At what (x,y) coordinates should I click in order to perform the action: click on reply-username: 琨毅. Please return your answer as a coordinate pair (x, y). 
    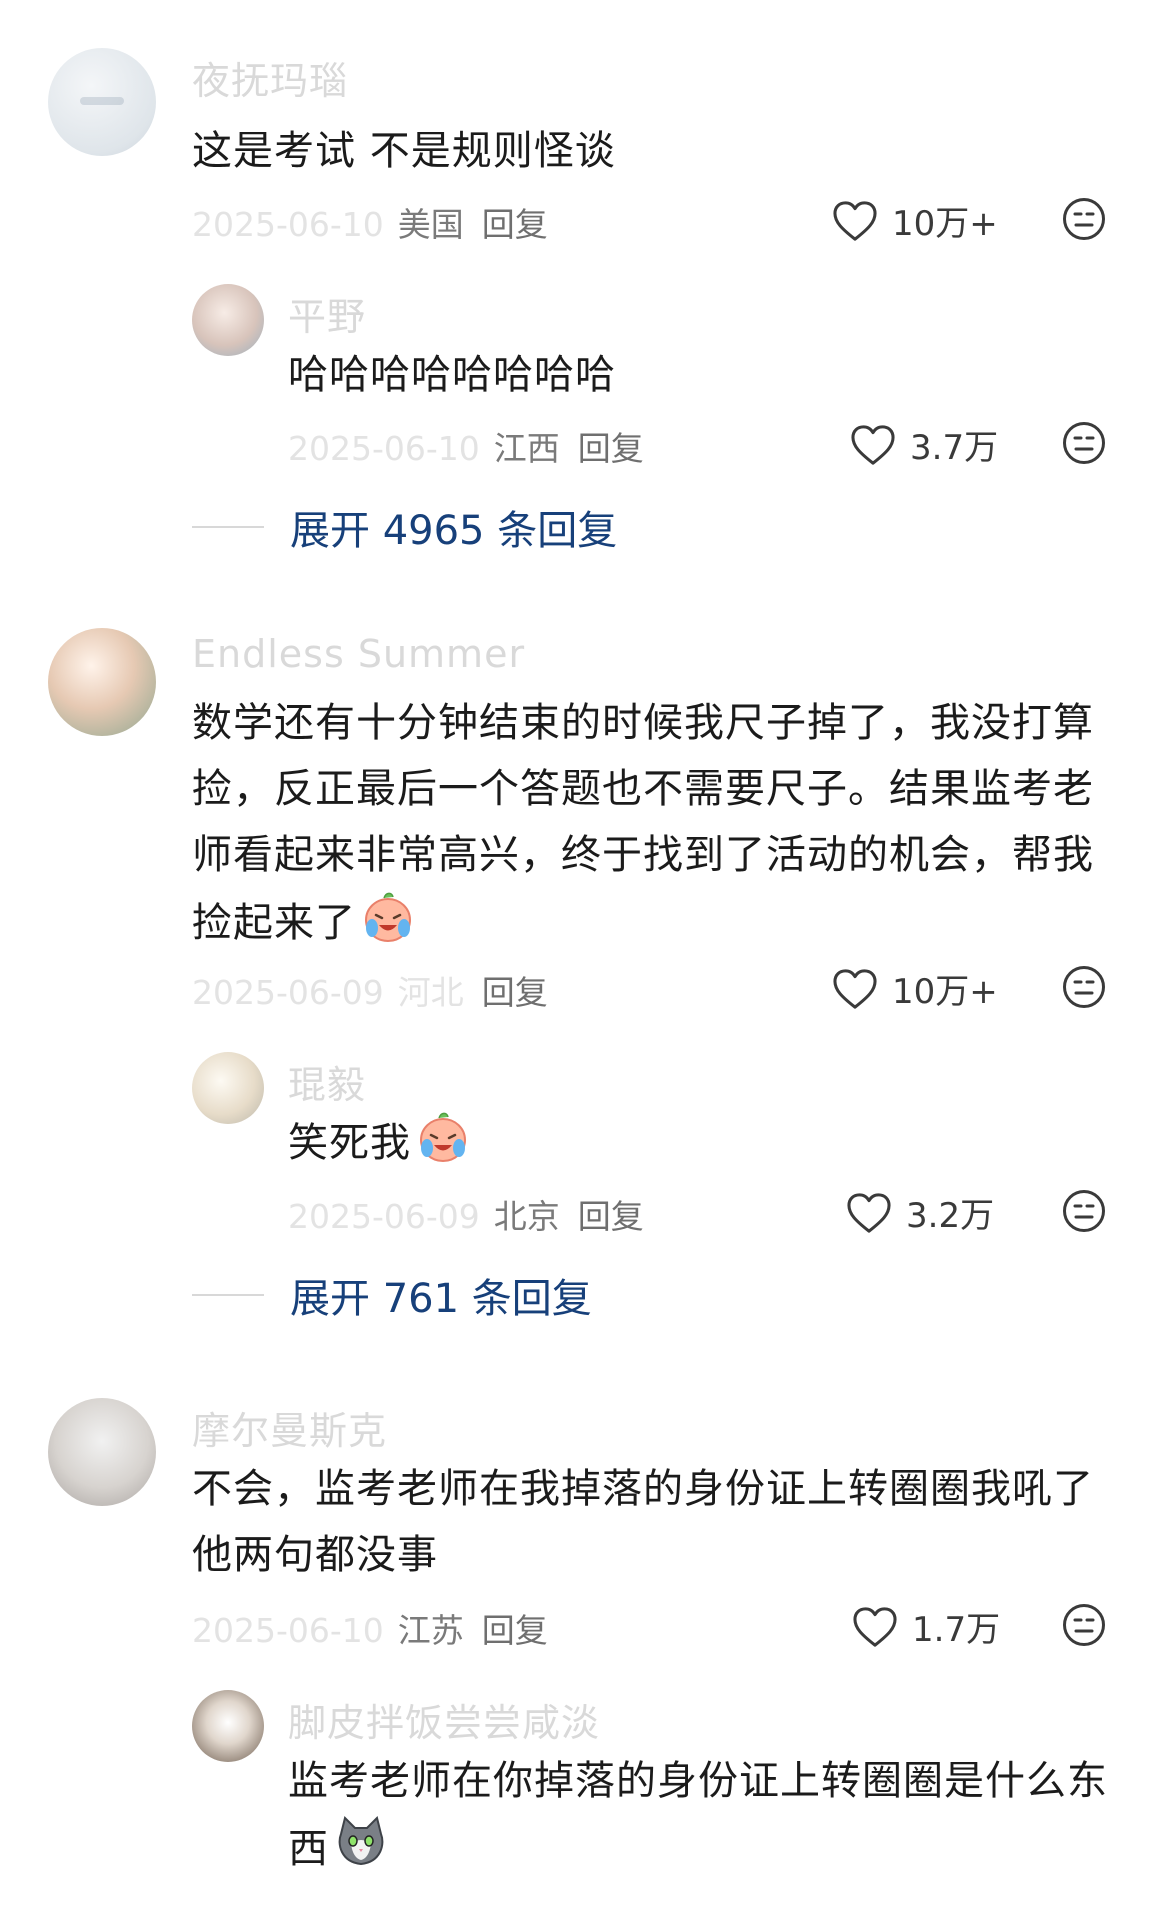
    Looking at the image, I should click on (327, 1081).